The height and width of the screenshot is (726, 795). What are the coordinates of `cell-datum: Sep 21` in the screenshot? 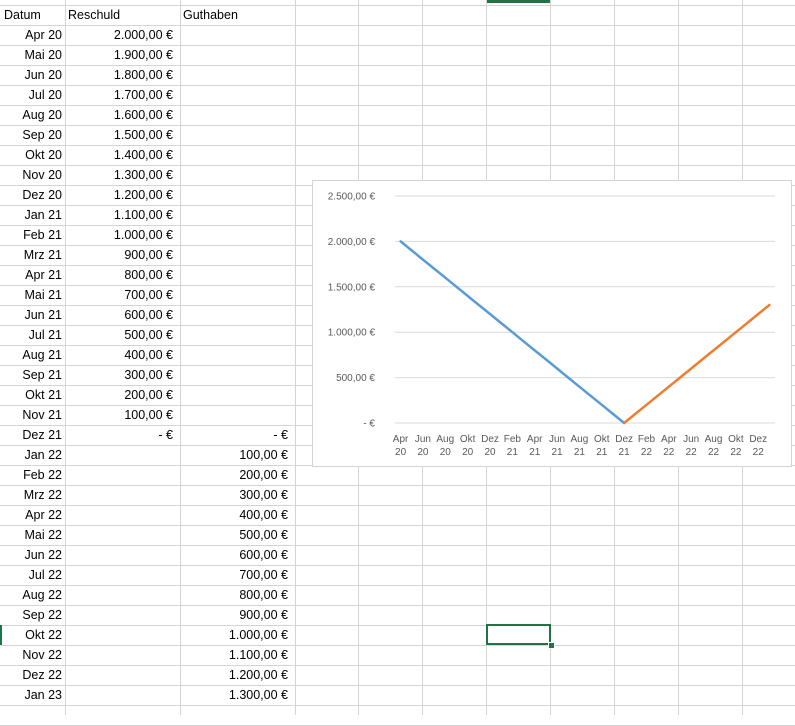 It's located at (32, 375).